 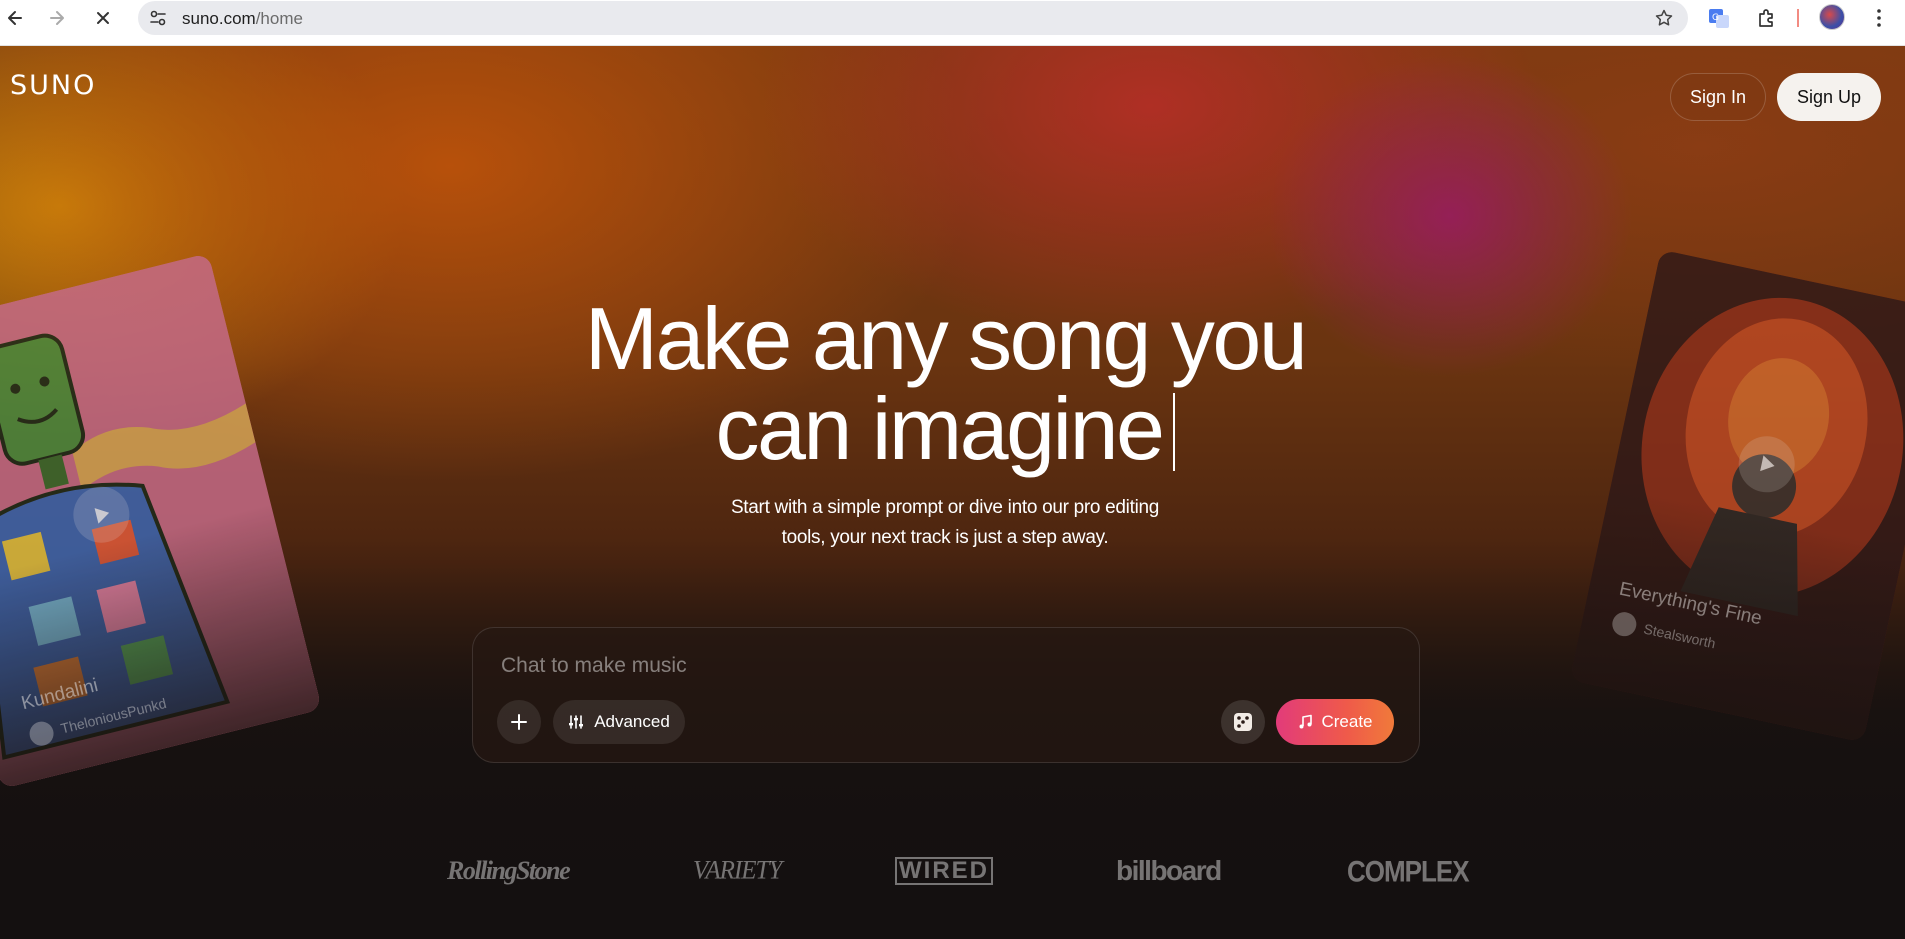 What do you see at coordinates (1173, 432) in the screenshot?
I see `text-cursor` at bounding box center [1173, 432].